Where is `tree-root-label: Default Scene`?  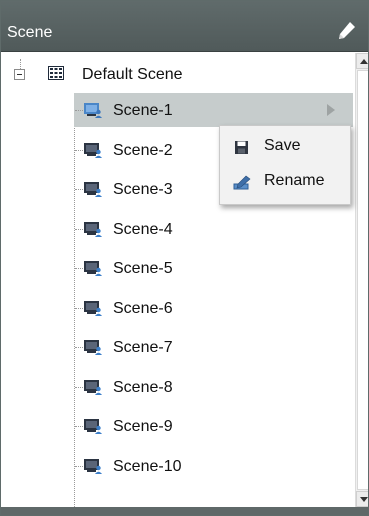
tree-root-label: Default Scene is located at coordinates (132, 74).